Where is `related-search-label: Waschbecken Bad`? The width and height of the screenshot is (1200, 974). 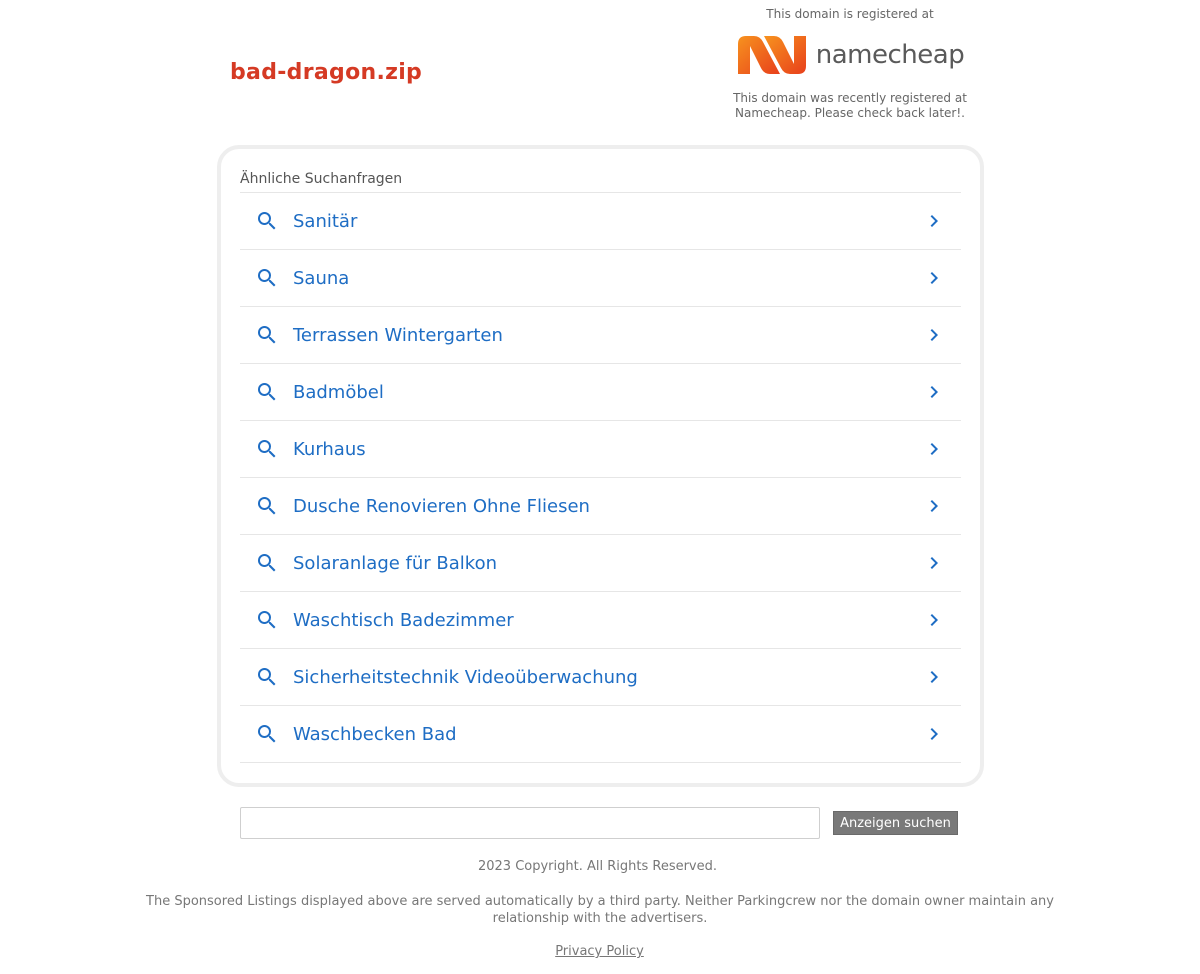
related-search-label: Waschbecken Bad is located at coordinates (375, 734).